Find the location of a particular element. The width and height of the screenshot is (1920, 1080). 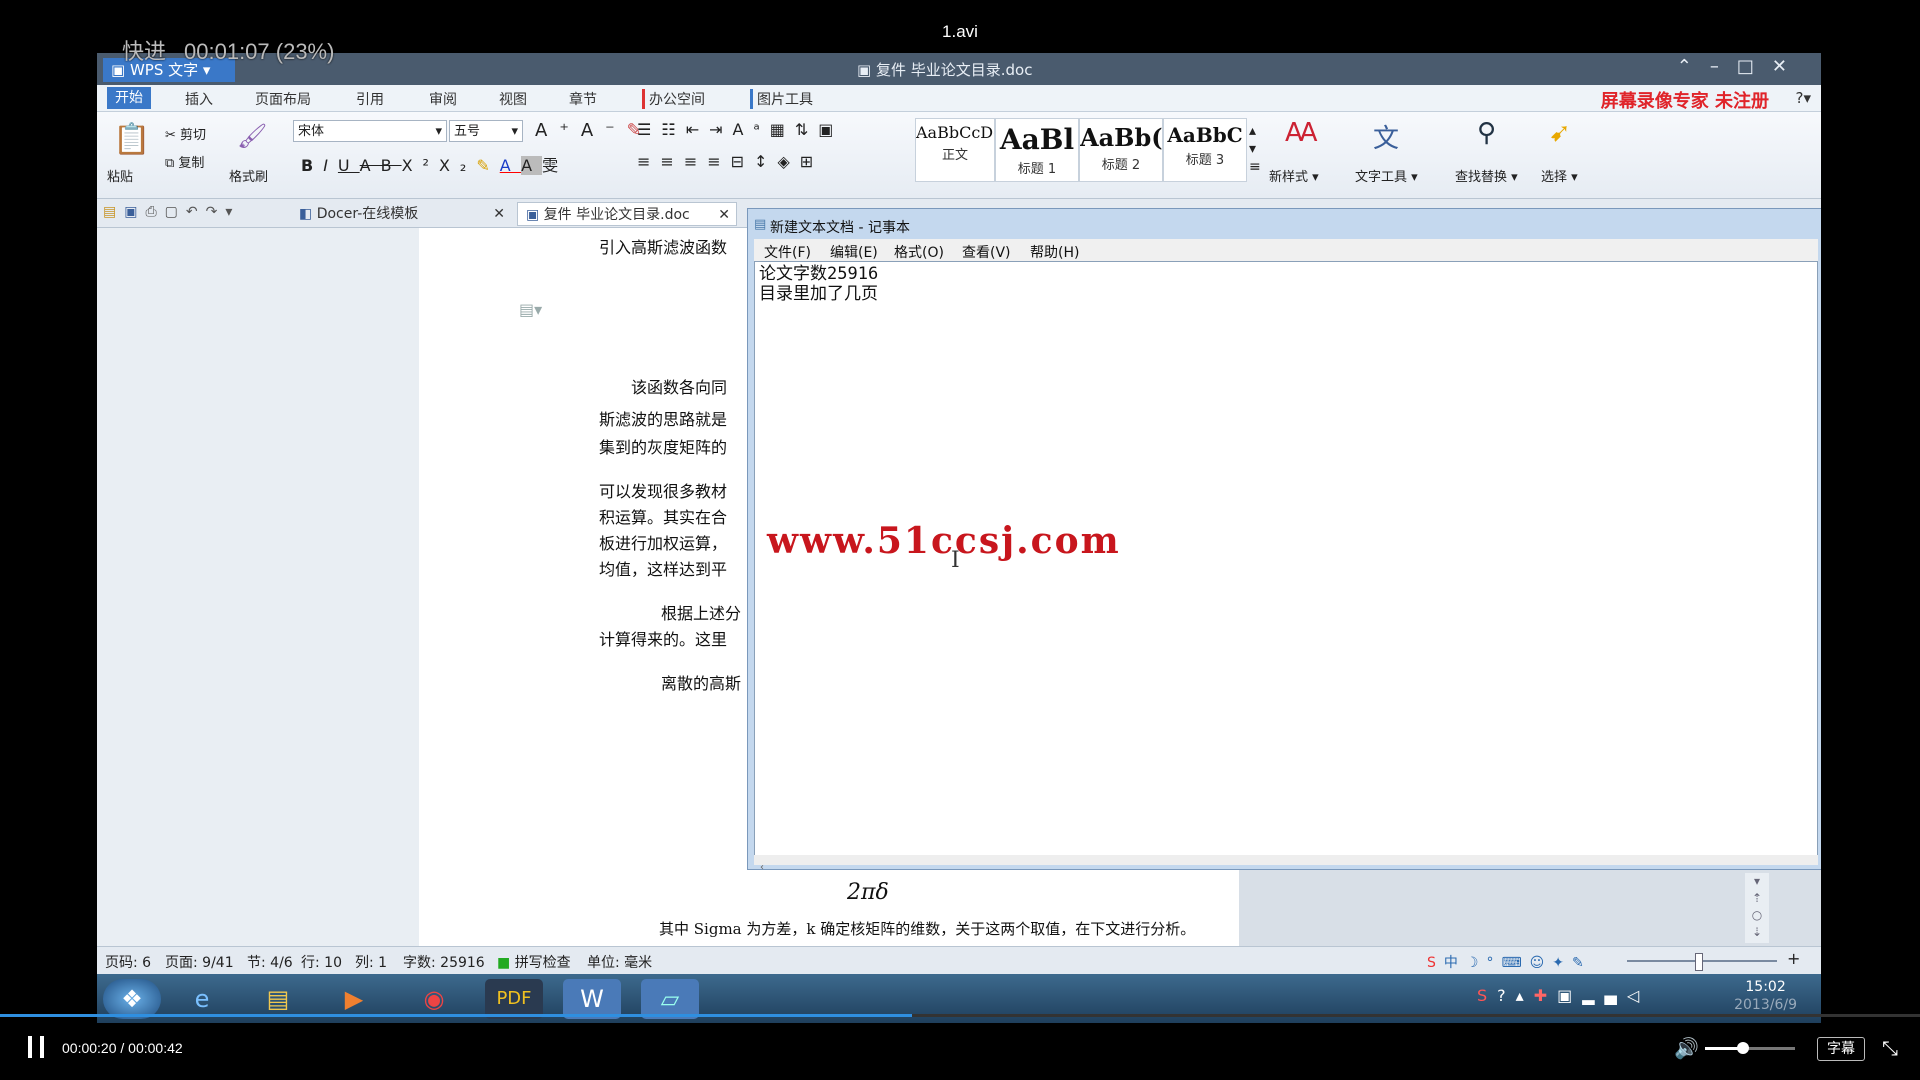

sort-icon: ⇅ is located at coordinates (806, 129).